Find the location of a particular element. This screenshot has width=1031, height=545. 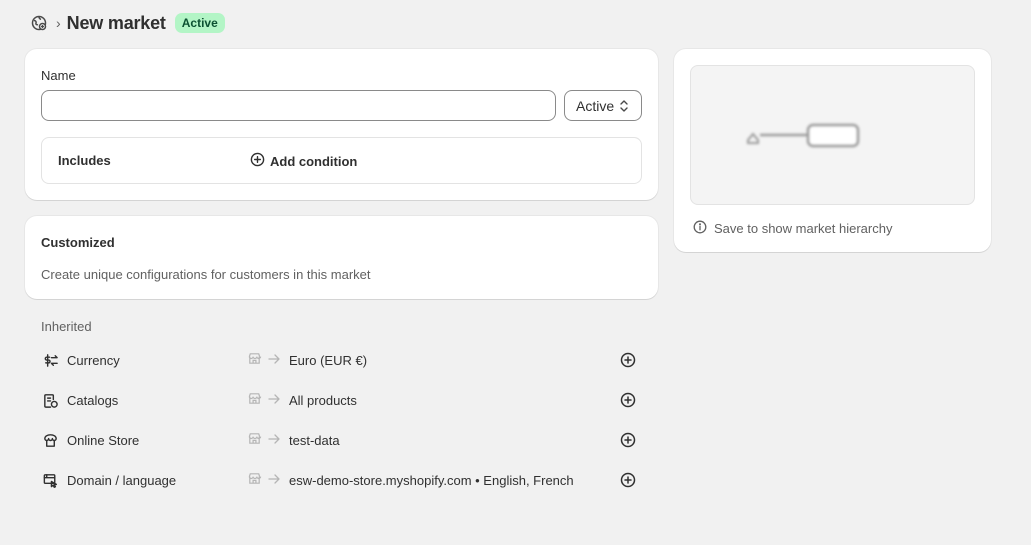

inherited-row-label: Currency is located at coordinates (93, 360).